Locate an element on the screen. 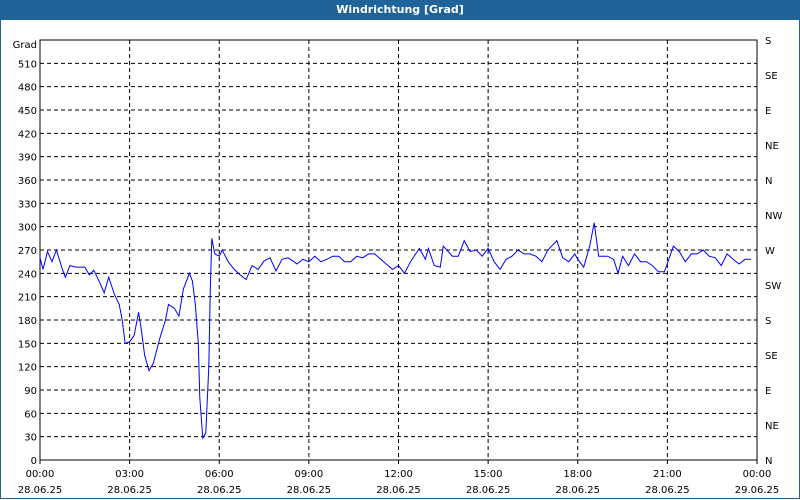 This screenshot has height=500, width=800. y-tick-label: 420 is located at coordinates (27, 134).